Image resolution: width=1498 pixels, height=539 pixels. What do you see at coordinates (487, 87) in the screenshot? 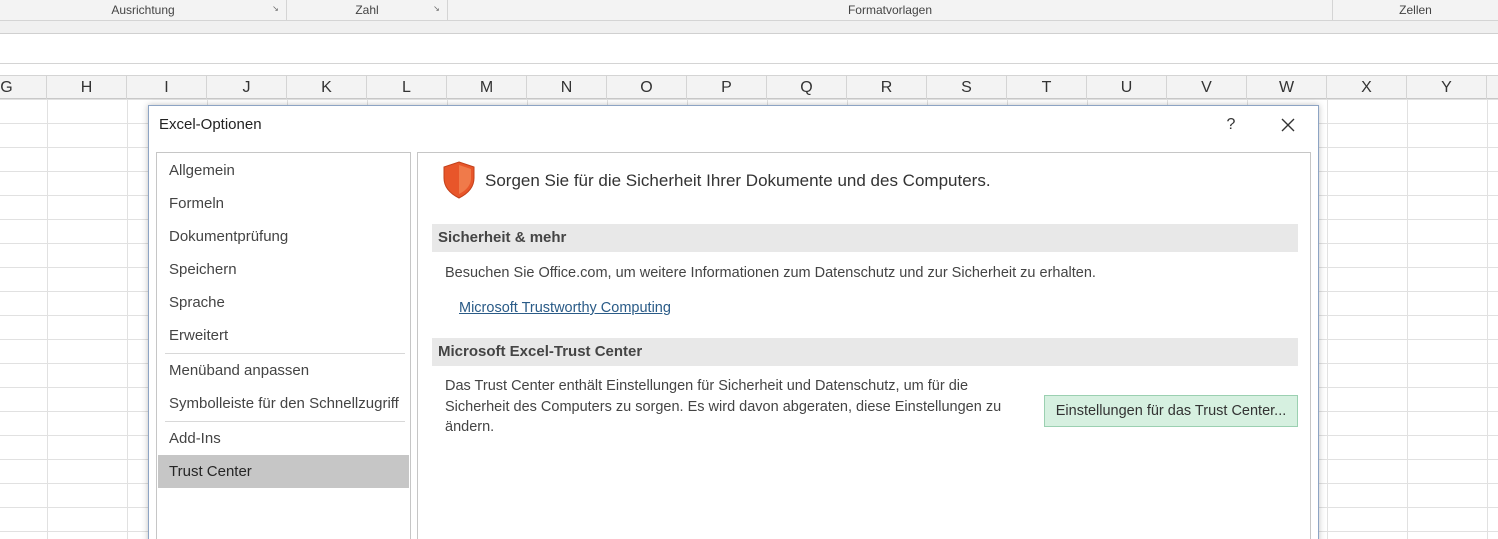
I see `column-header: M` at bounding box center [487, 87].